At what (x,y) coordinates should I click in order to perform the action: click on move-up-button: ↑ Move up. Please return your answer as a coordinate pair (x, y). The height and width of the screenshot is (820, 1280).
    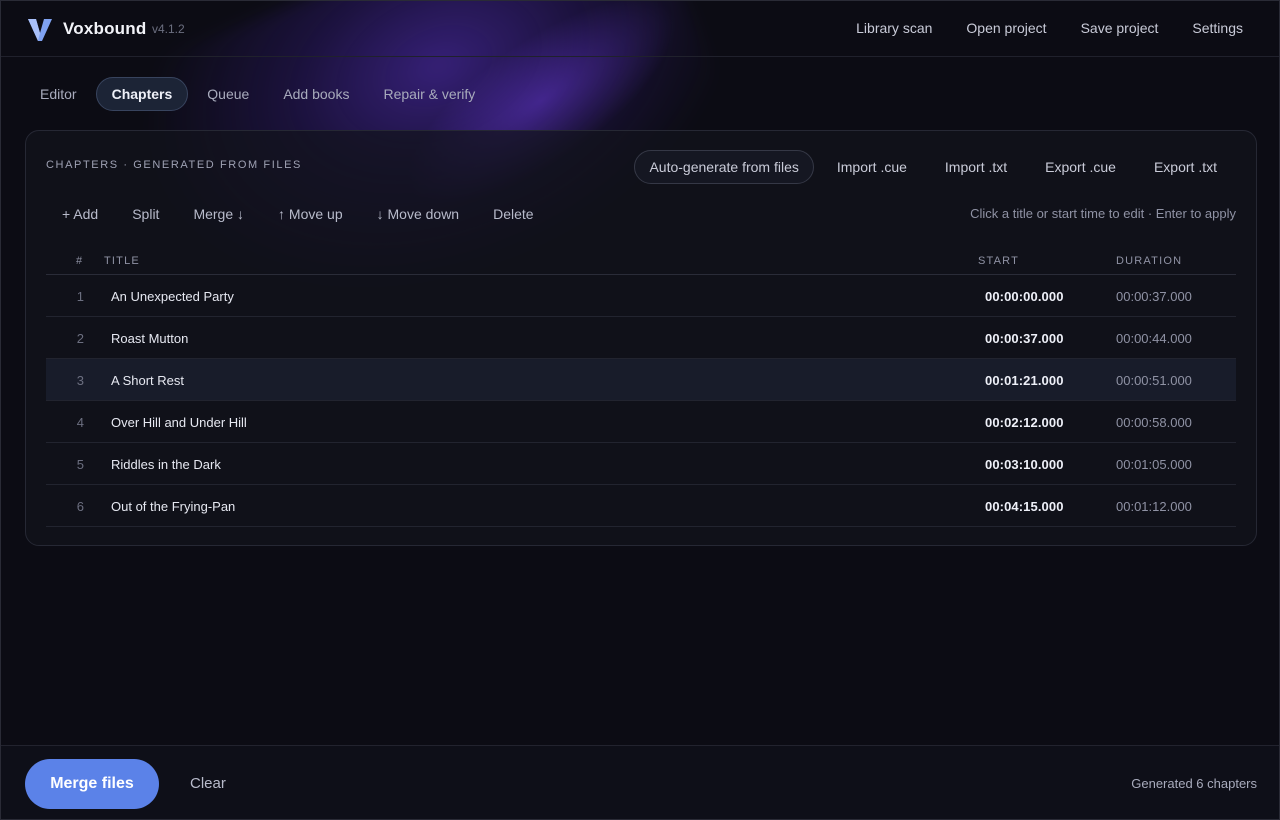
    Looking at the image, I should click on (310, 214).